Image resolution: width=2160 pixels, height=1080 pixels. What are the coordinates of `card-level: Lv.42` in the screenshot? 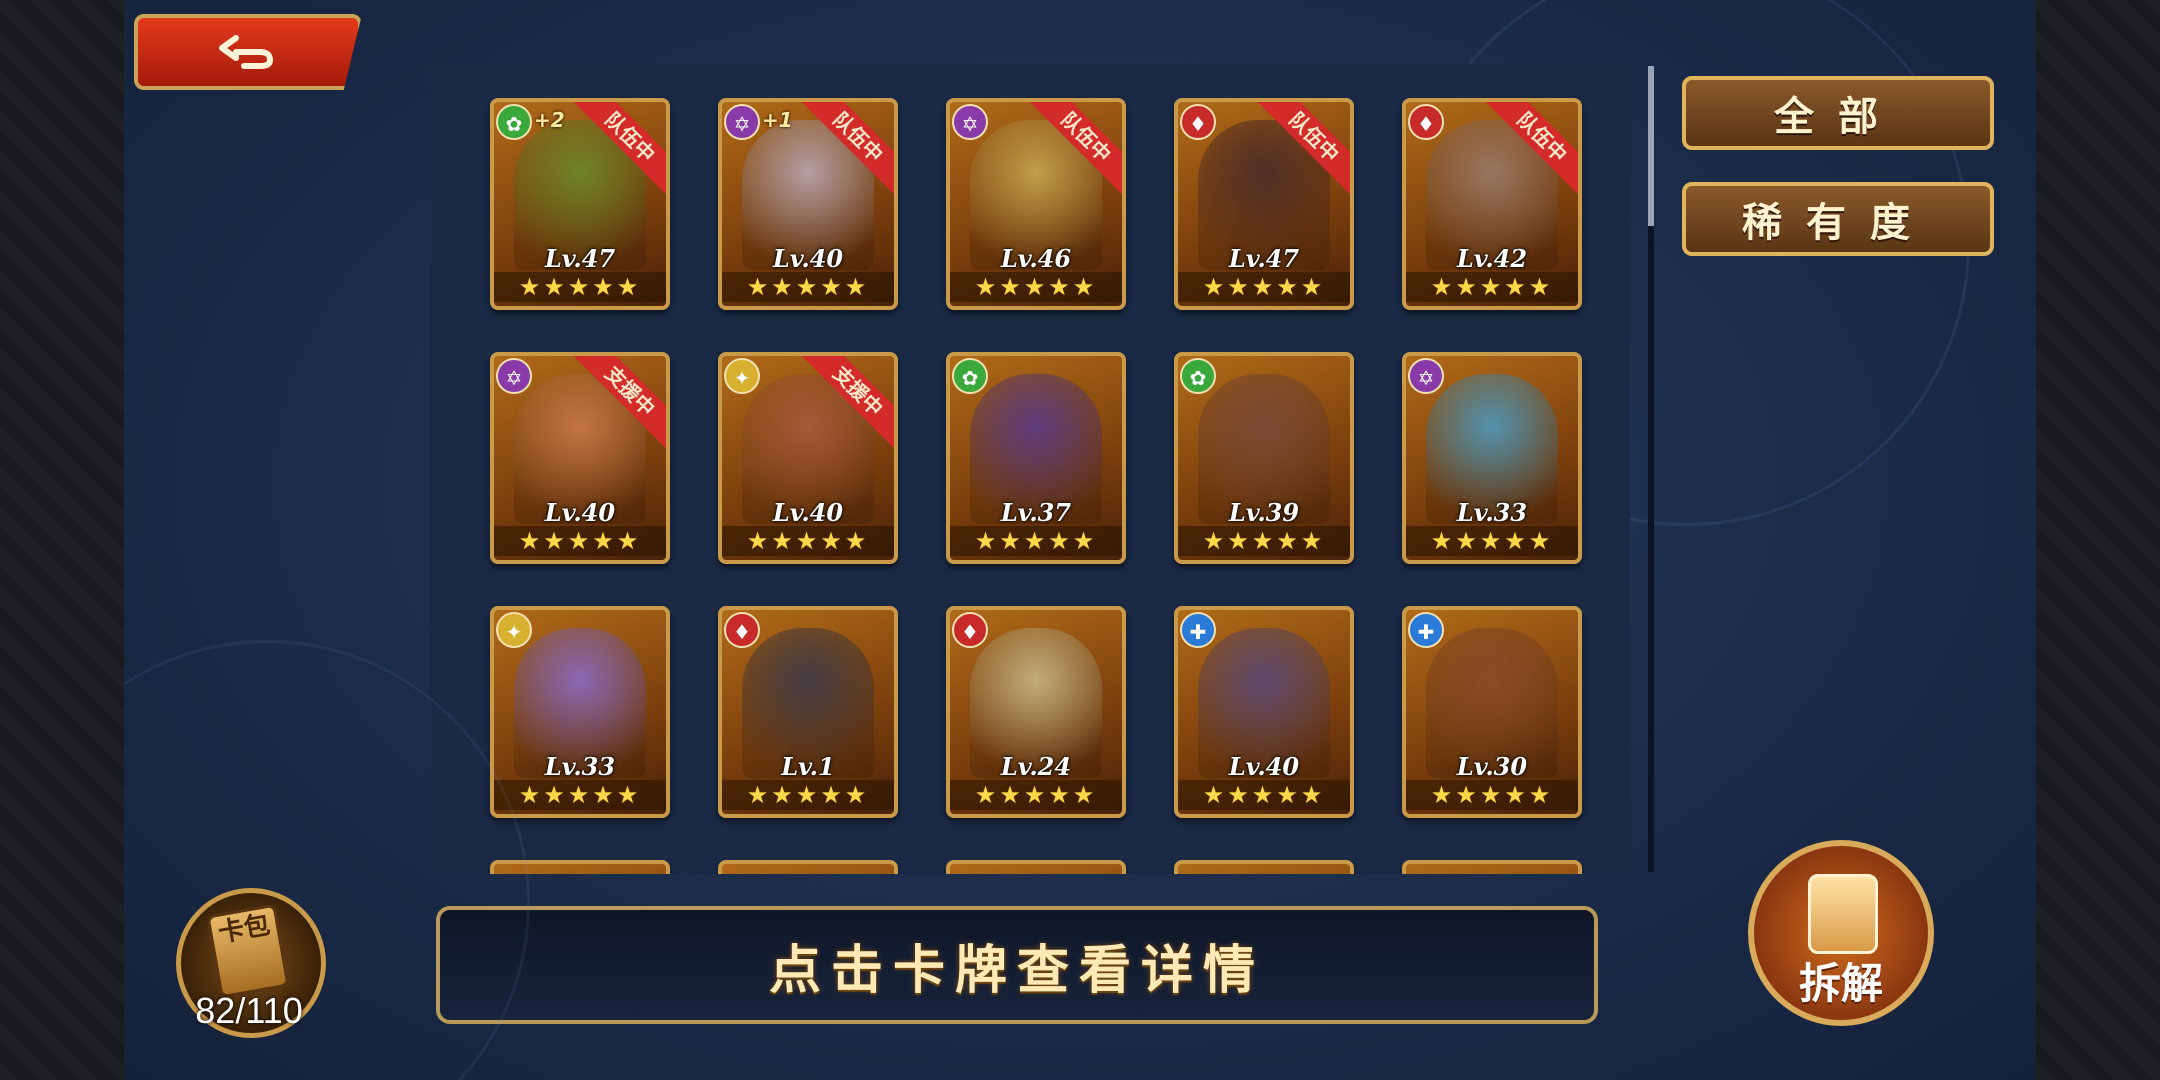 It's located at (1492, 258).